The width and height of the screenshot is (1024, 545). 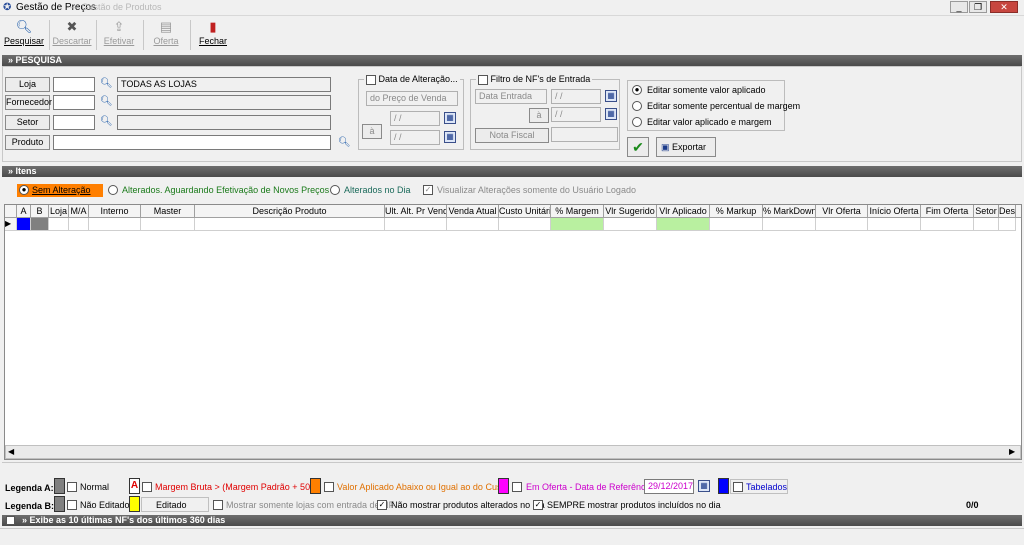 What do you see at coordinates (11, 451) in the screenshot?
I see `scroll-left-icon: ◀` at bounding box center [11, 451].